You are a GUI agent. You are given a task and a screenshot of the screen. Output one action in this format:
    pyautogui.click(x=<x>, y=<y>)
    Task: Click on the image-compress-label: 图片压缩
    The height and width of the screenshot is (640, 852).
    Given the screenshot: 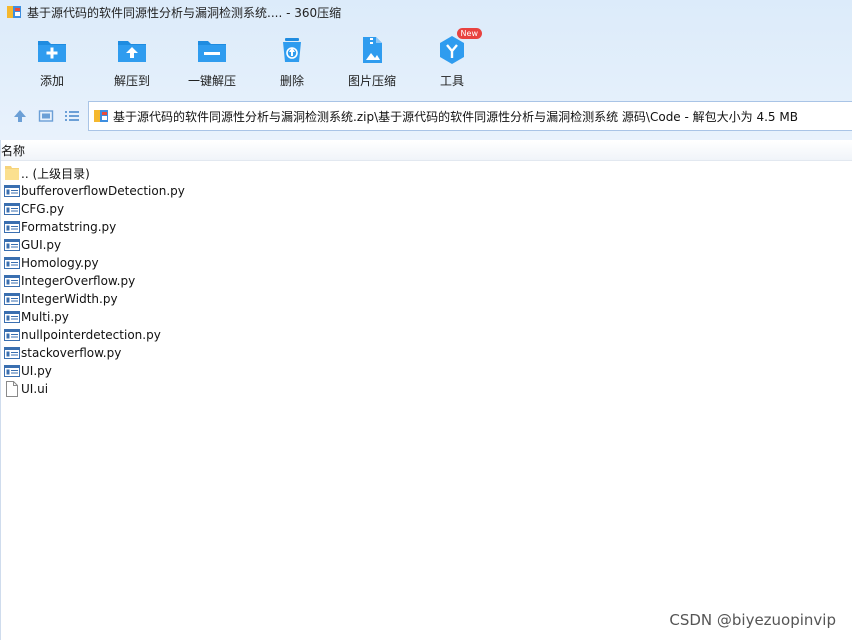 What is the action you would take?
    pyautogui.click(x=371, y=81)
    